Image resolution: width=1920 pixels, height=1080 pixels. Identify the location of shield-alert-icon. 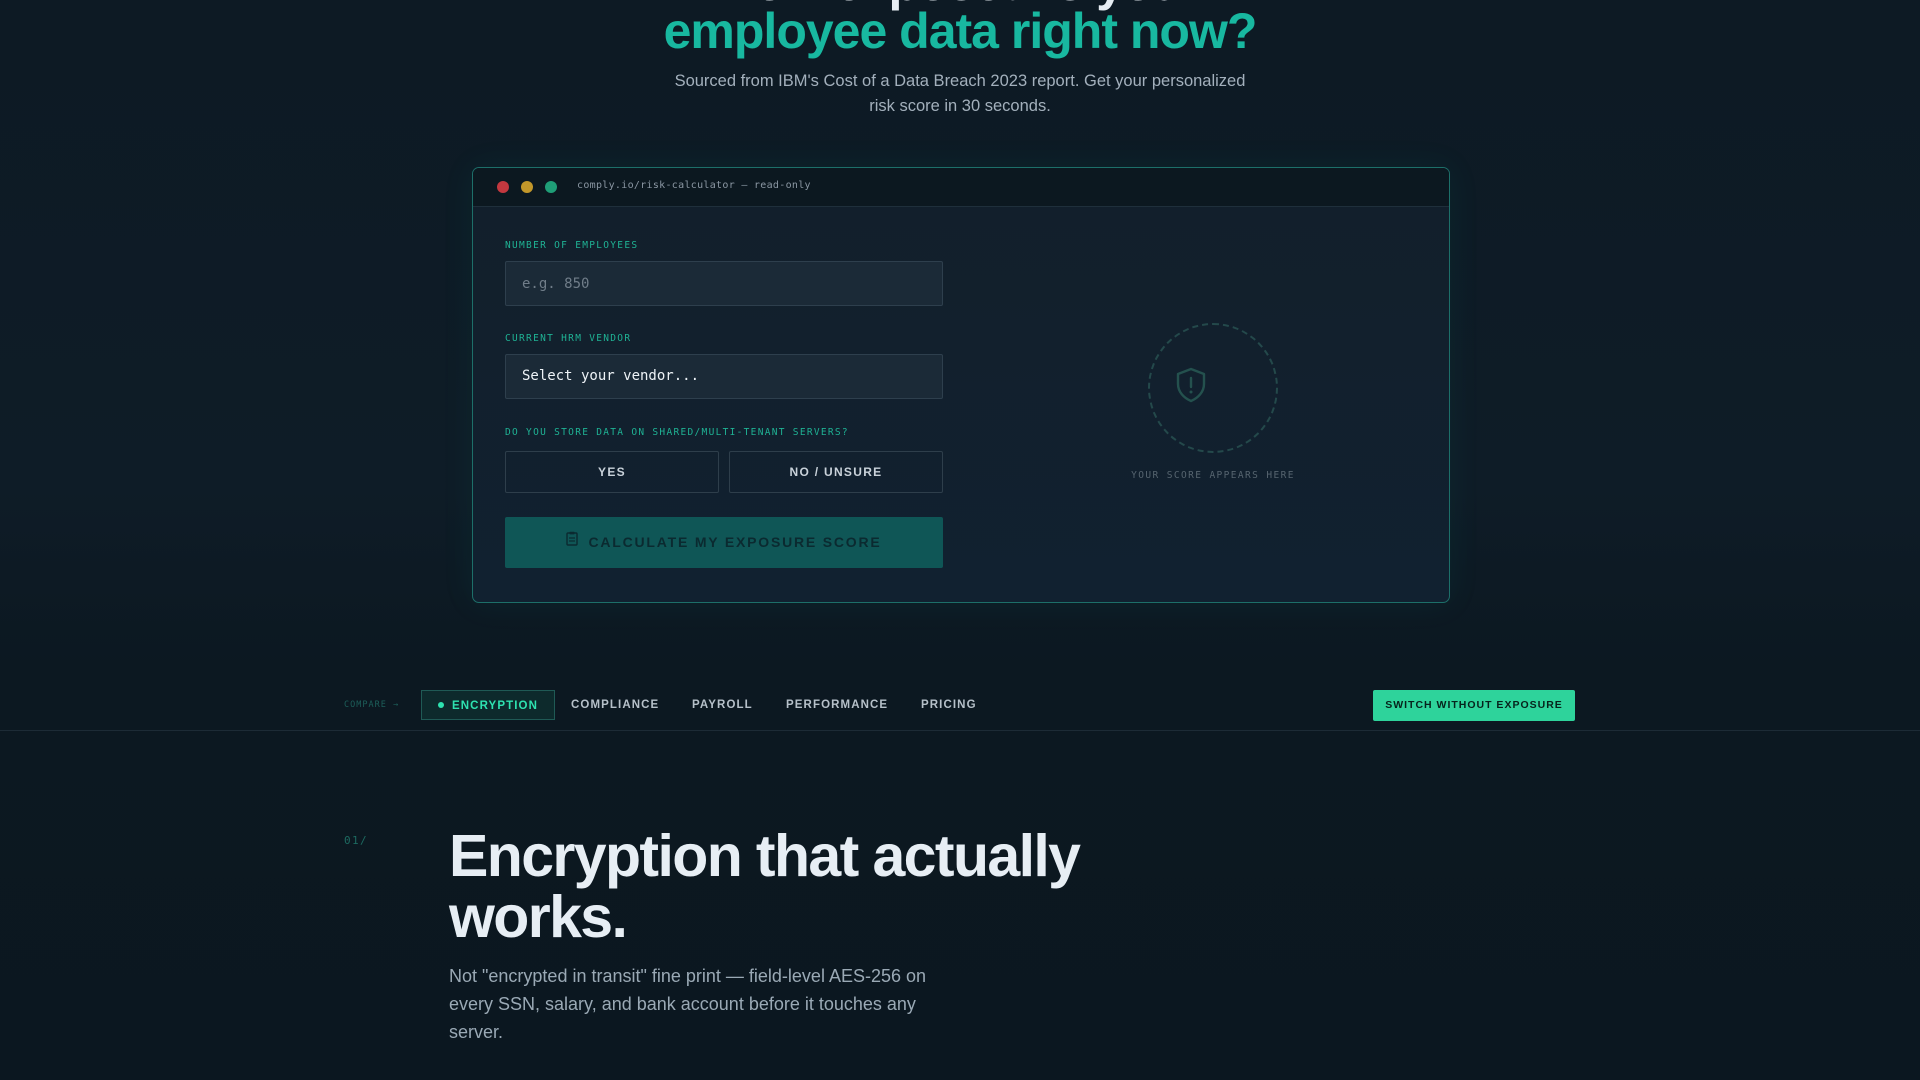
(1191, 387).